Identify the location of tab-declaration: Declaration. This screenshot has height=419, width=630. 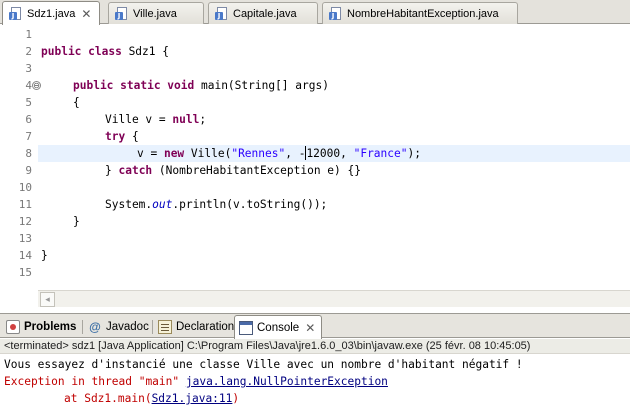
(197, 327).